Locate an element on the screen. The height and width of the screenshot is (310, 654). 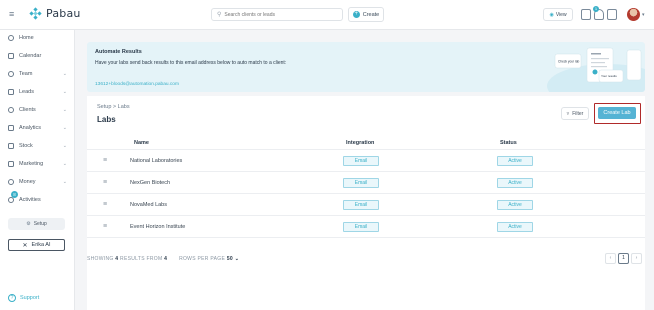
setup-label: Setup is located at coordinates (40, 224).